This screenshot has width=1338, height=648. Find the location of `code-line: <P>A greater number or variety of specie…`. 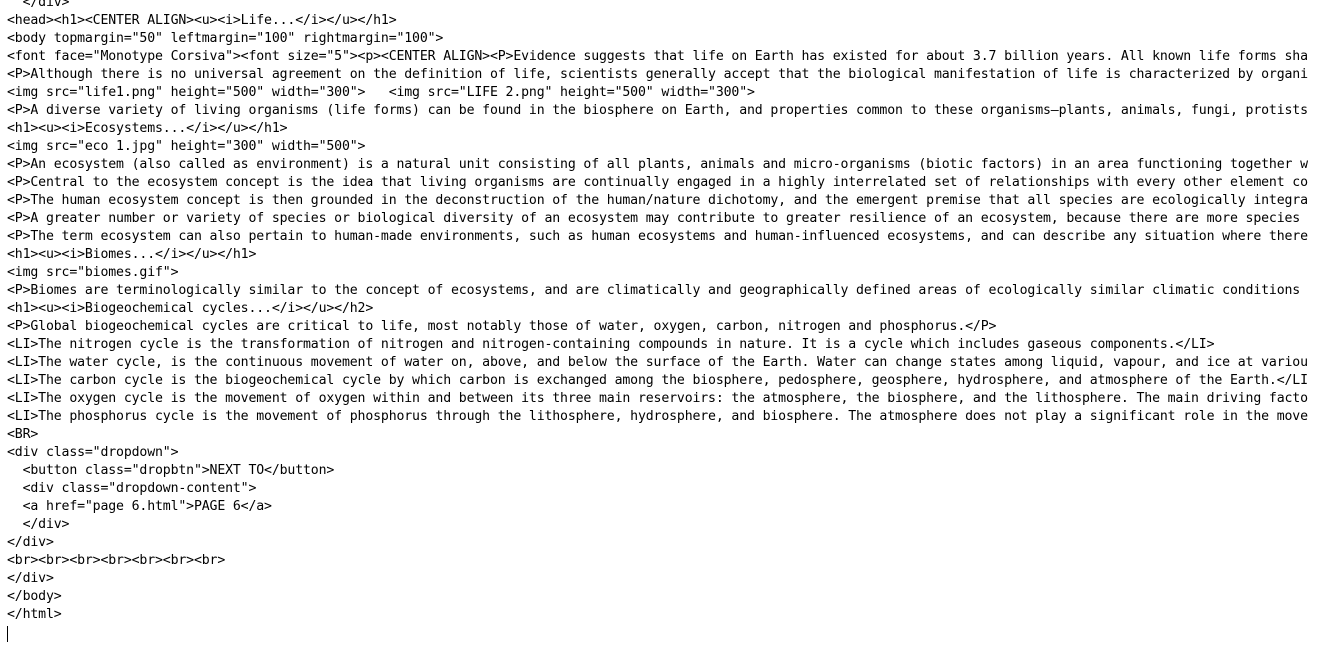

code-line: <P>A greater number or variety of specie… is located at coordinates (654, 218).